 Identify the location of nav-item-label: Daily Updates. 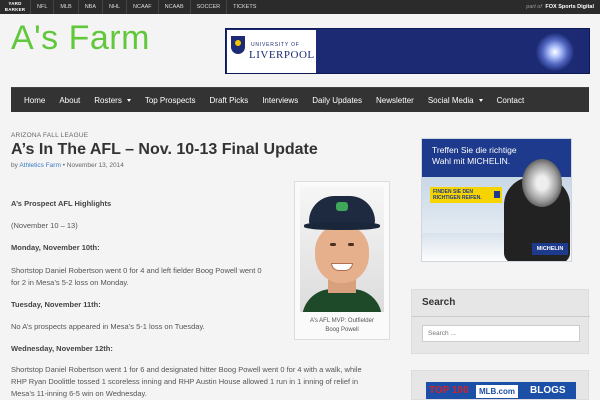
(337, 100).